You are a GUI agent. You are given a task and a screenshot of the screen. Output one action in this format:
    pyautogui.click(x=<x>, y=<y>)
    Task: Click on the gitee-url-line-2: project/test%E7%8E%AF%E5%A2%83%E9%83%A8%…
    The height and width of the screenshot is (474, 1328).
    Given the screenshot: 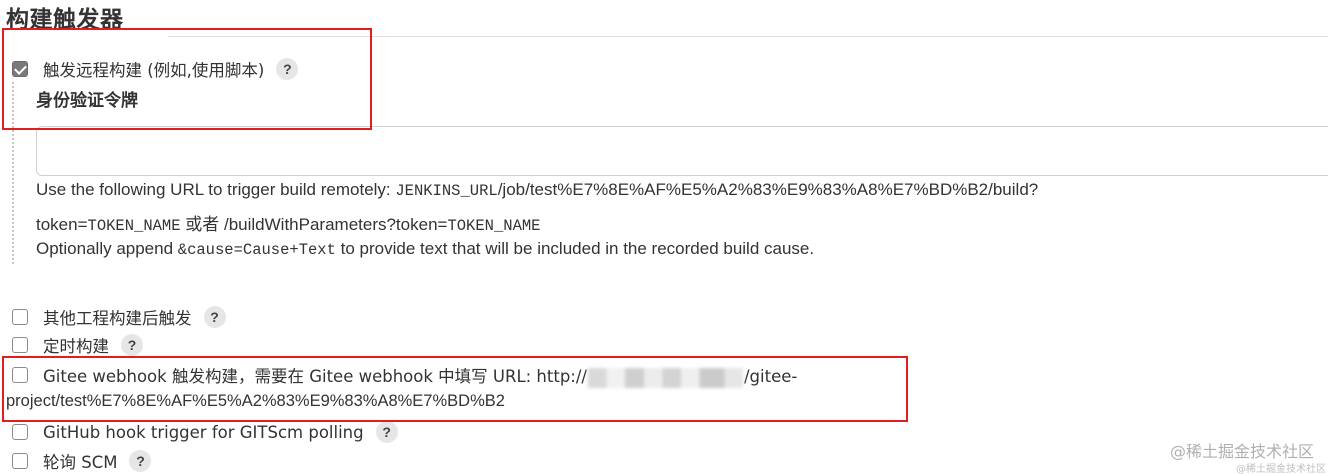 What is the action you would take?
    pyautogui.click(x=255, y=401)
    